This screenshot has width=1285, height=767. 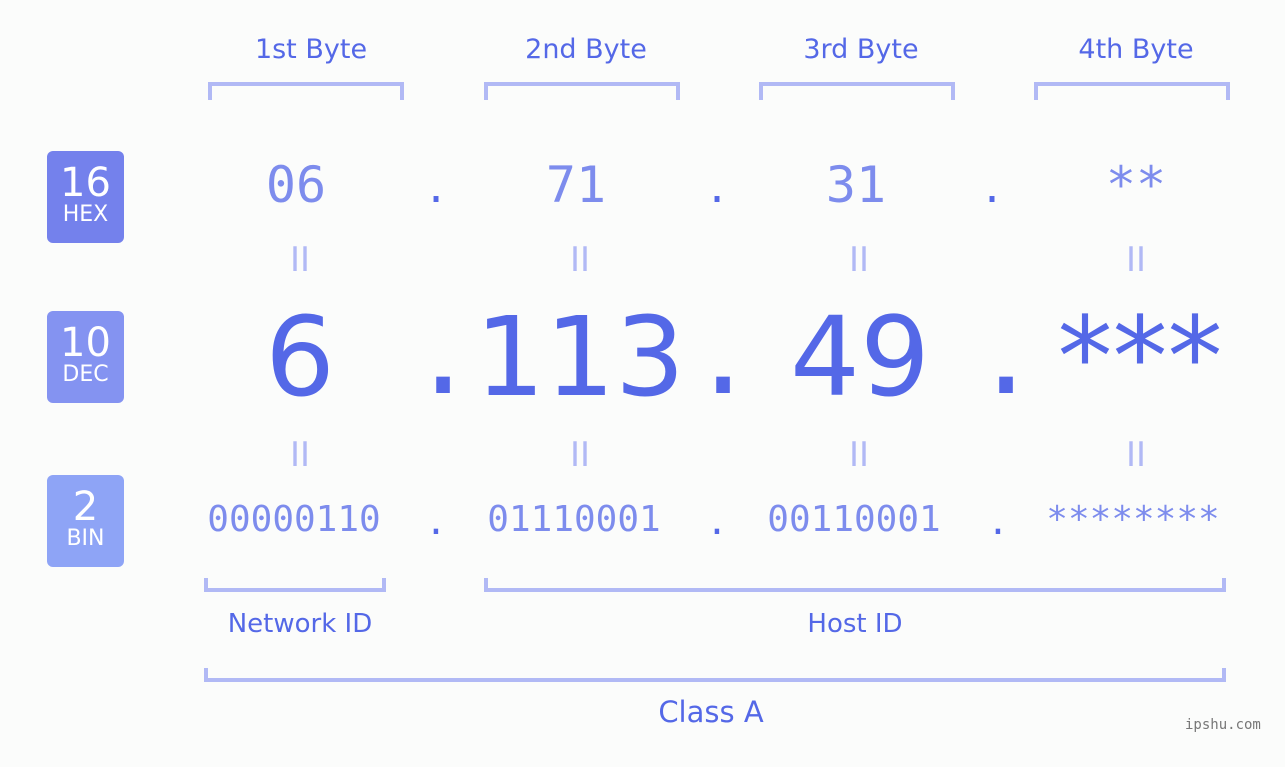 I want to click on bin-badge: 2 BIN, so click(x=85, y=521).